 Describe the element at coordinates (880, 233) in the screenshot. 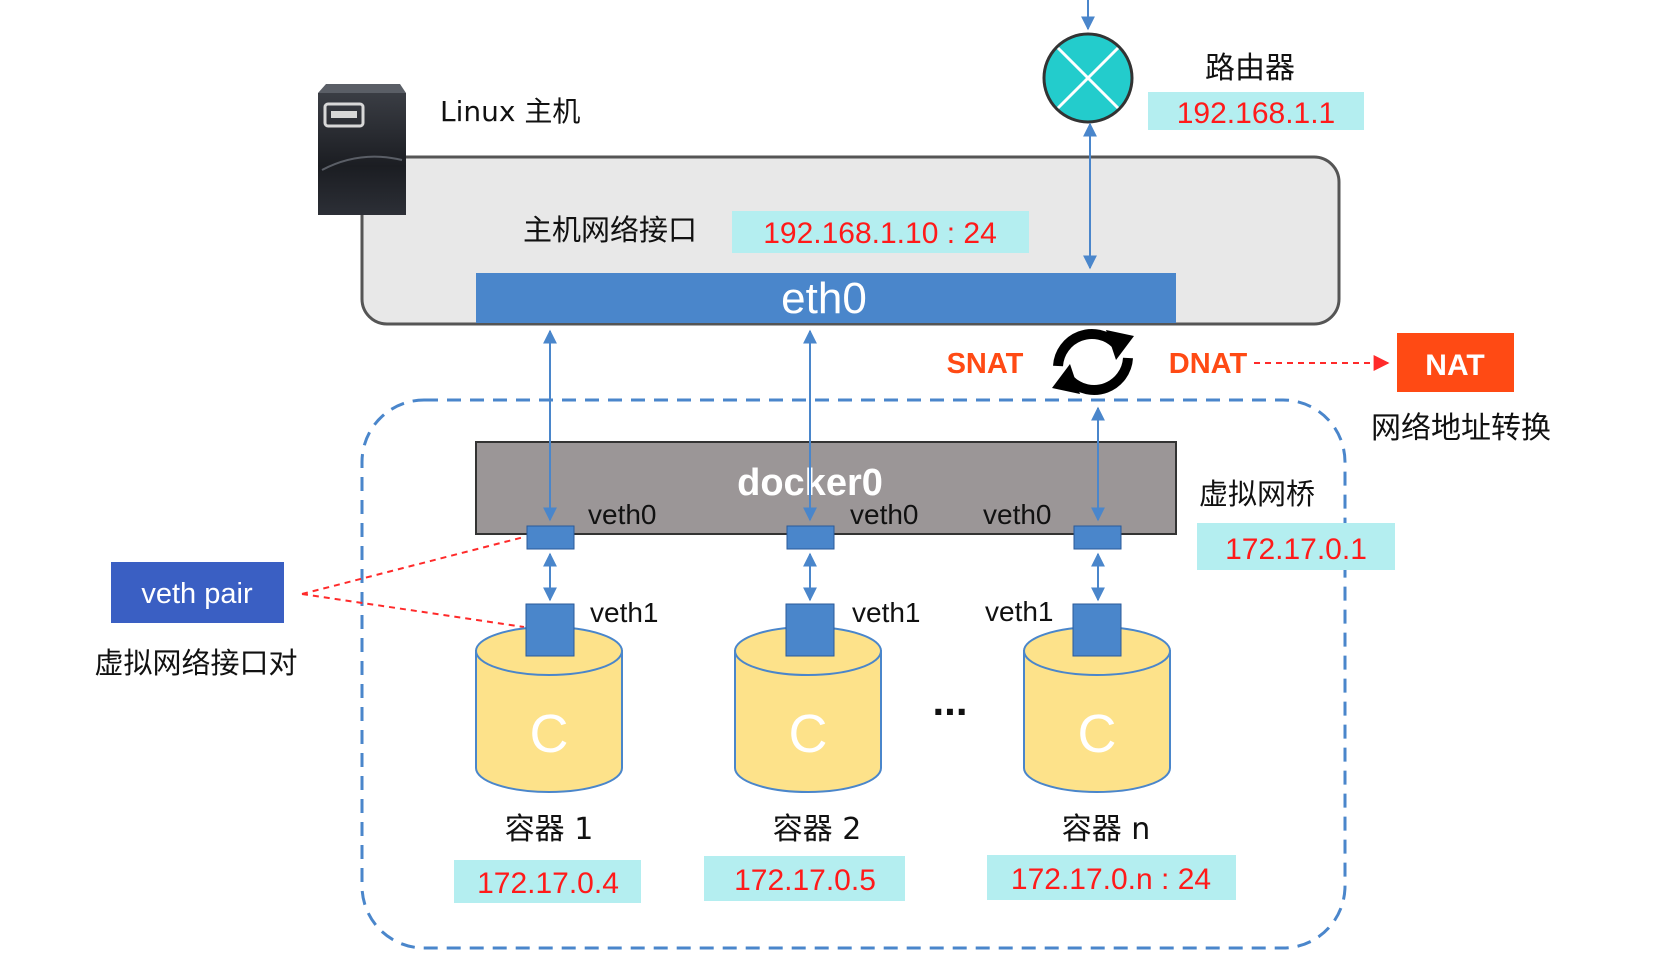

I see `host-iface-ip: 192.168.1.10 : 24` at that location.